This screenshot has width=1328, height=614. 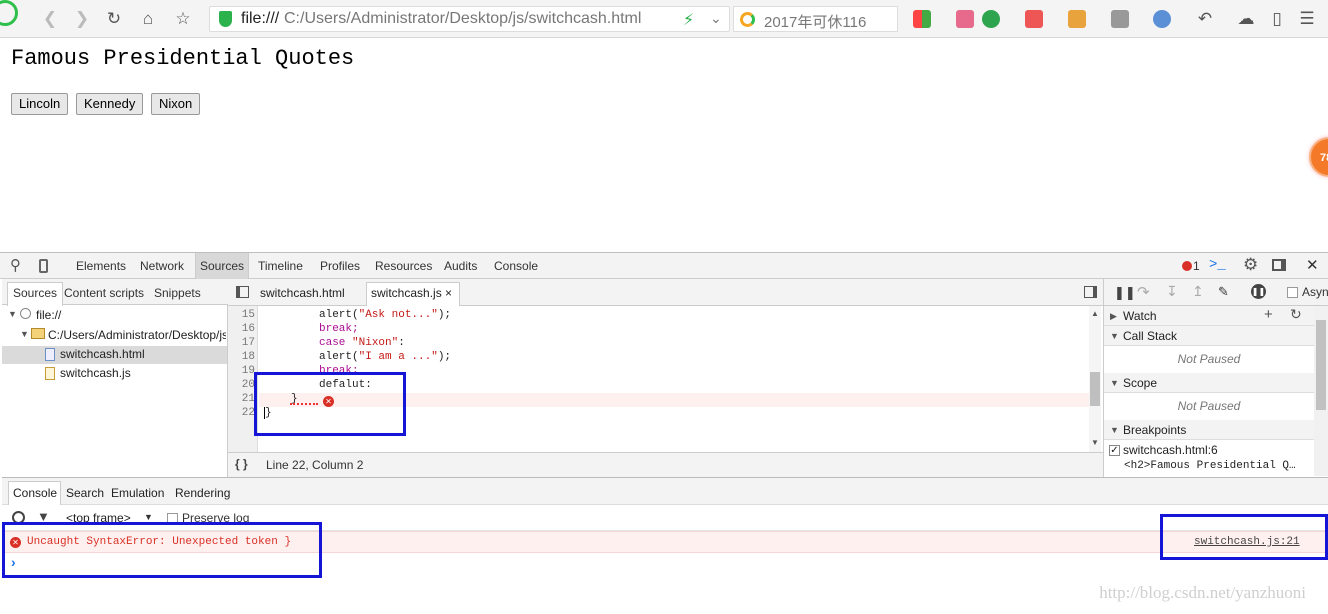 I want to click on filter-icon: ▼, so click(x=43, y=516).